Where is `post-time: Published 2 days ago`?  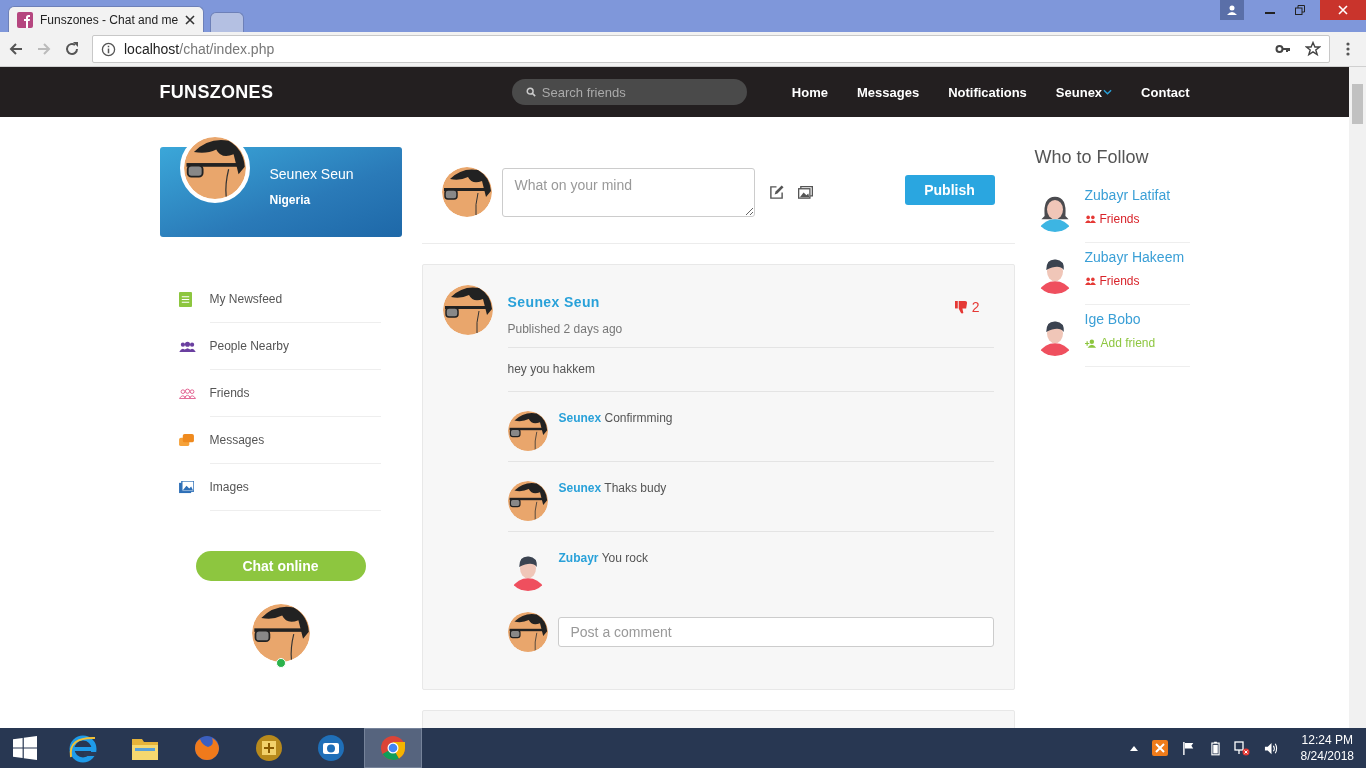 post-time: Published 2 days ago is located at coordinates (565, 329).